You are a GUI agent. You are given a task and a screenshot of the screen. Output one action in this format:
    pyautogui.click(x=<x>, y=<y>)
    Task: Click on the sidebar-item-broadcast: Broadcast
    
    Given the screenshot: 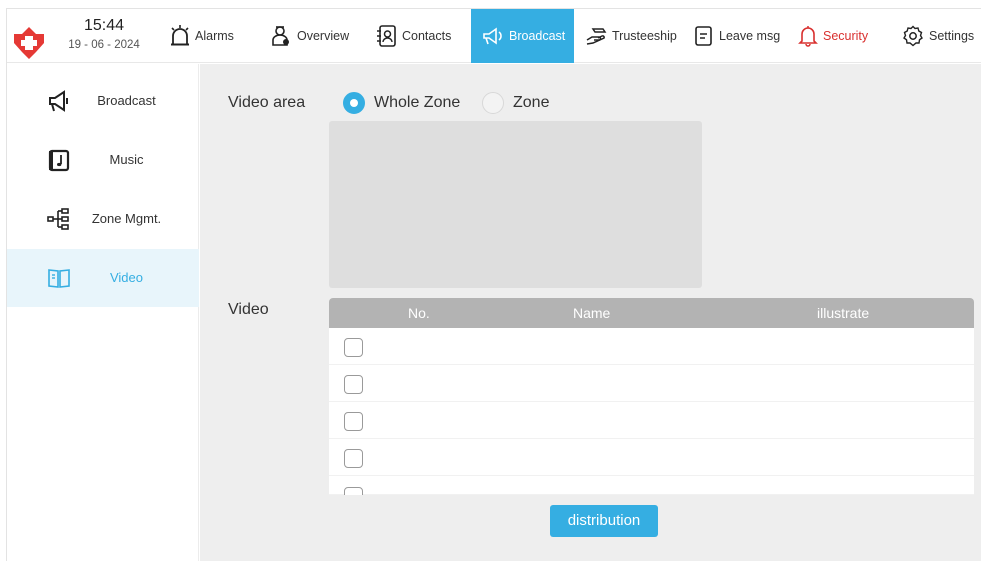 What is the action you would take?
    pyautogui.click(x=103, y=101)
    